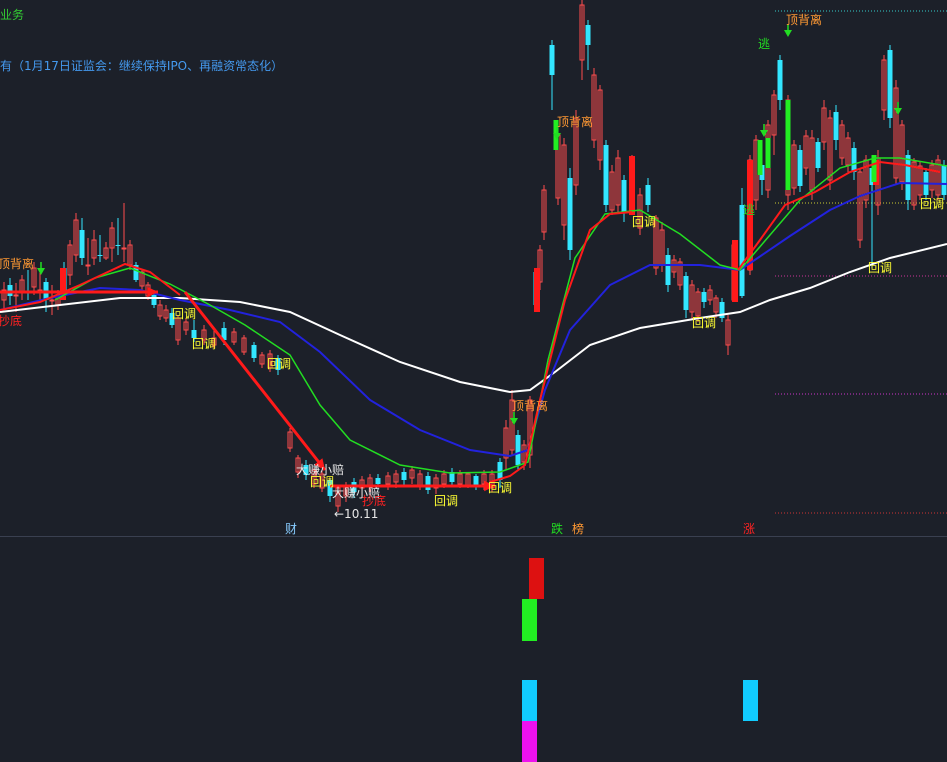 The image size is (947, 762). What do you see at coordinates (291, 529) in the screenshot?
I see `label-caption-finance: 财` at bounding box center [291, 529].